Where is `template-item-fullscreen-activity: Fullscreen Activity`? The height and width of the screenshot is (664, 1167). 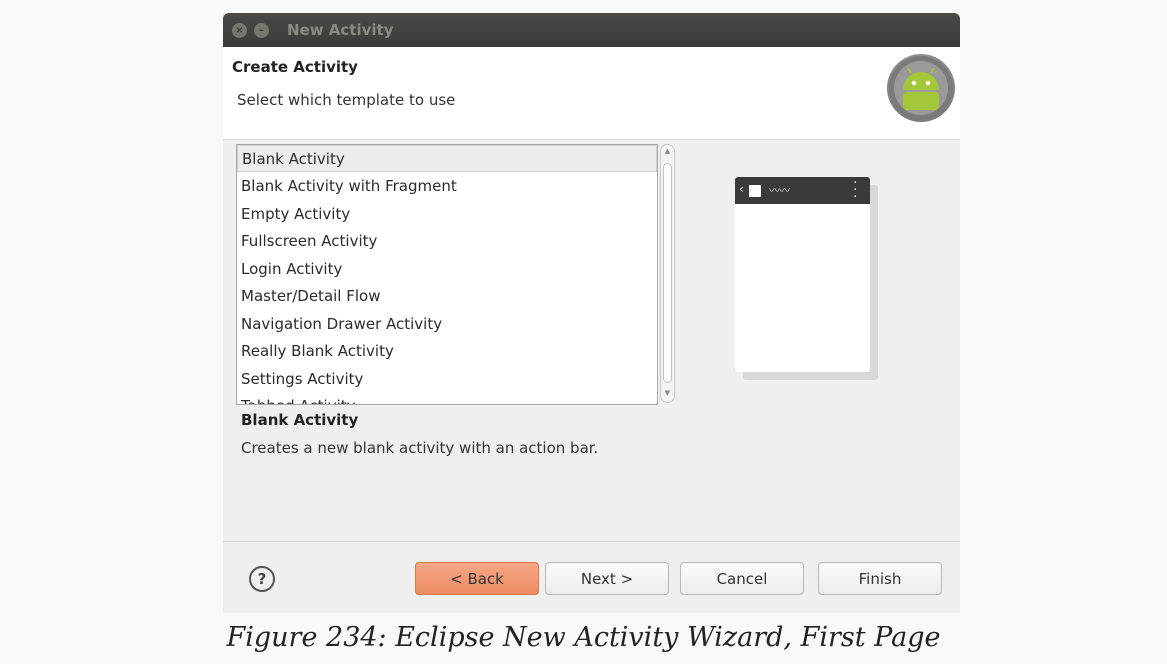 template-item-fullscreen-activity: Fullscreen Activity is located at coordinates (447, 241).